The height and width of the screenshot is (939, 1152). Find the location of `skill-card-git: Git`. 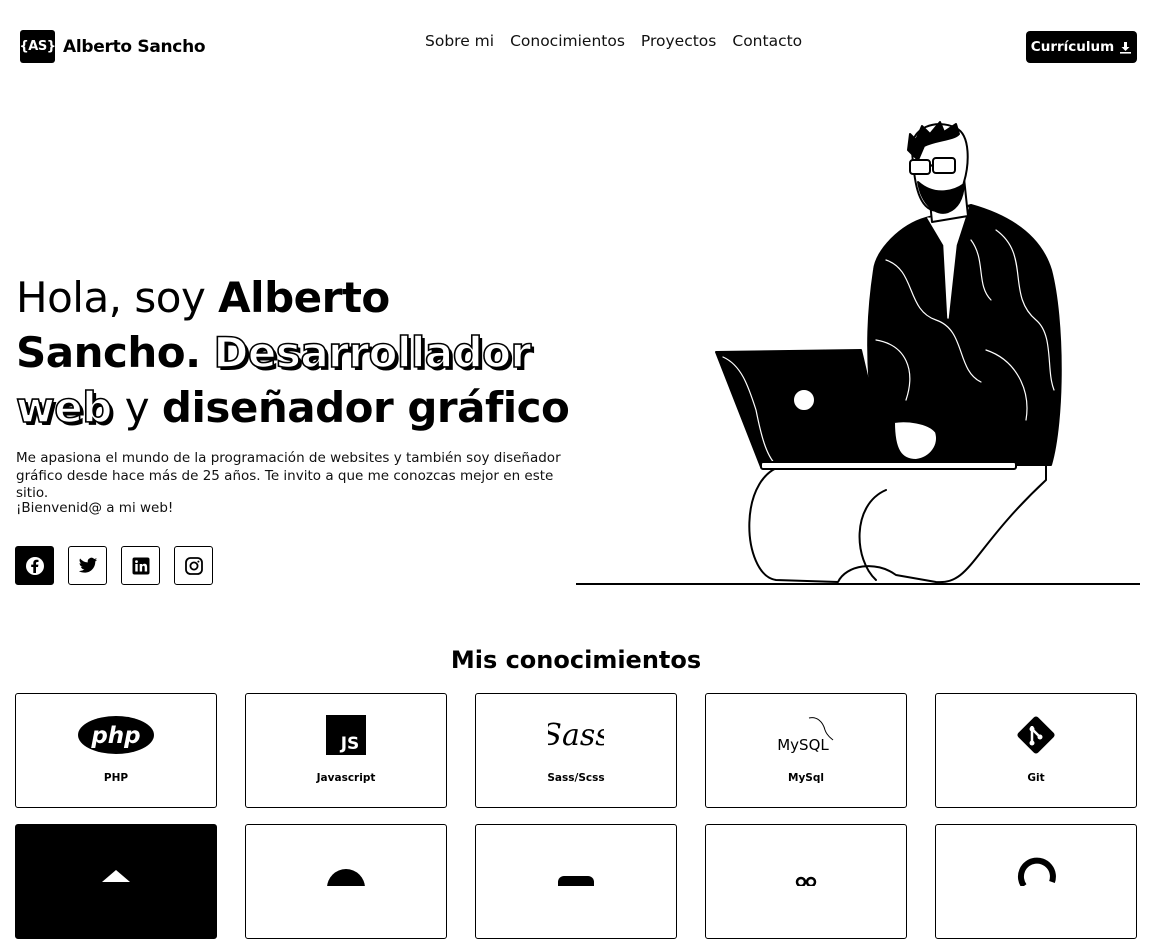

skill-card-git: Git is located at coordinates (1036, 750).